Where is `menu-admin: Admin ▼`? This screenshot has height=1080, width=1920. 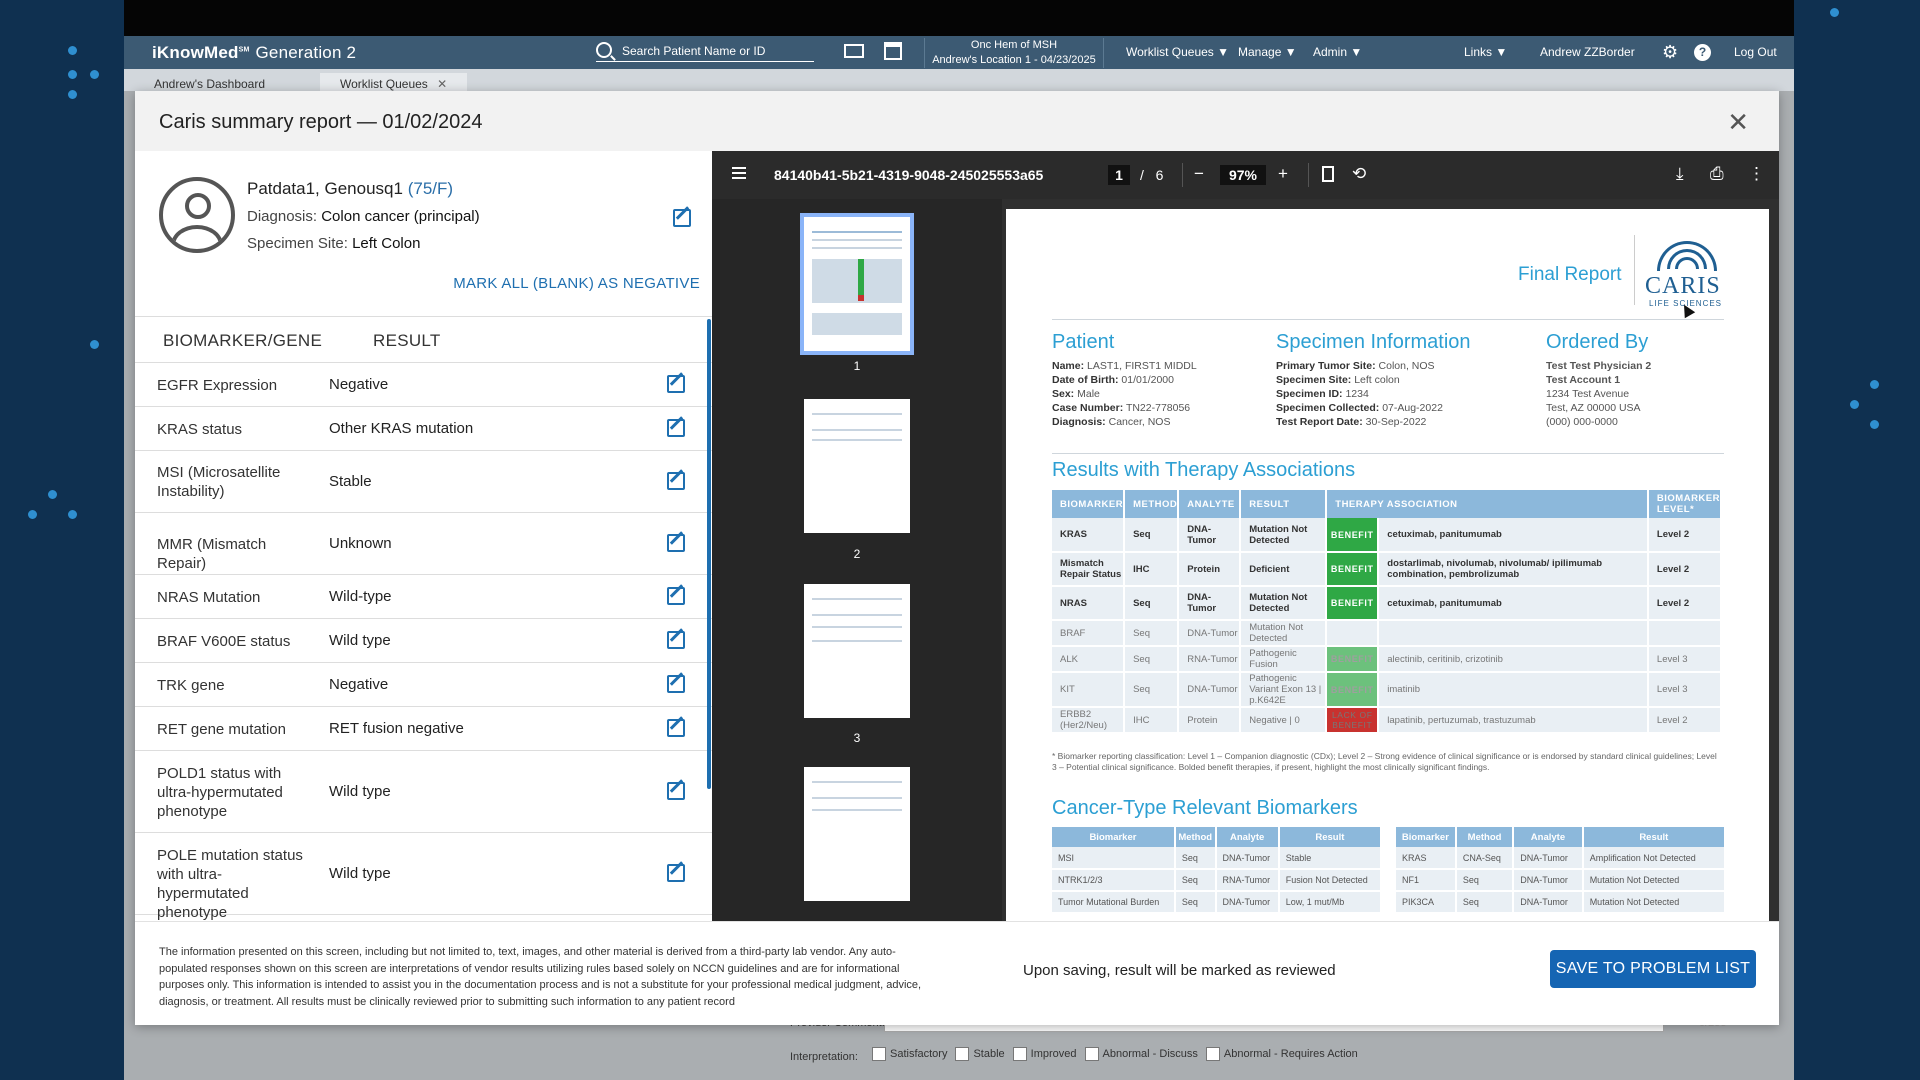 menu-admin: Admin ▼ is located at coordinates (1337, 52).